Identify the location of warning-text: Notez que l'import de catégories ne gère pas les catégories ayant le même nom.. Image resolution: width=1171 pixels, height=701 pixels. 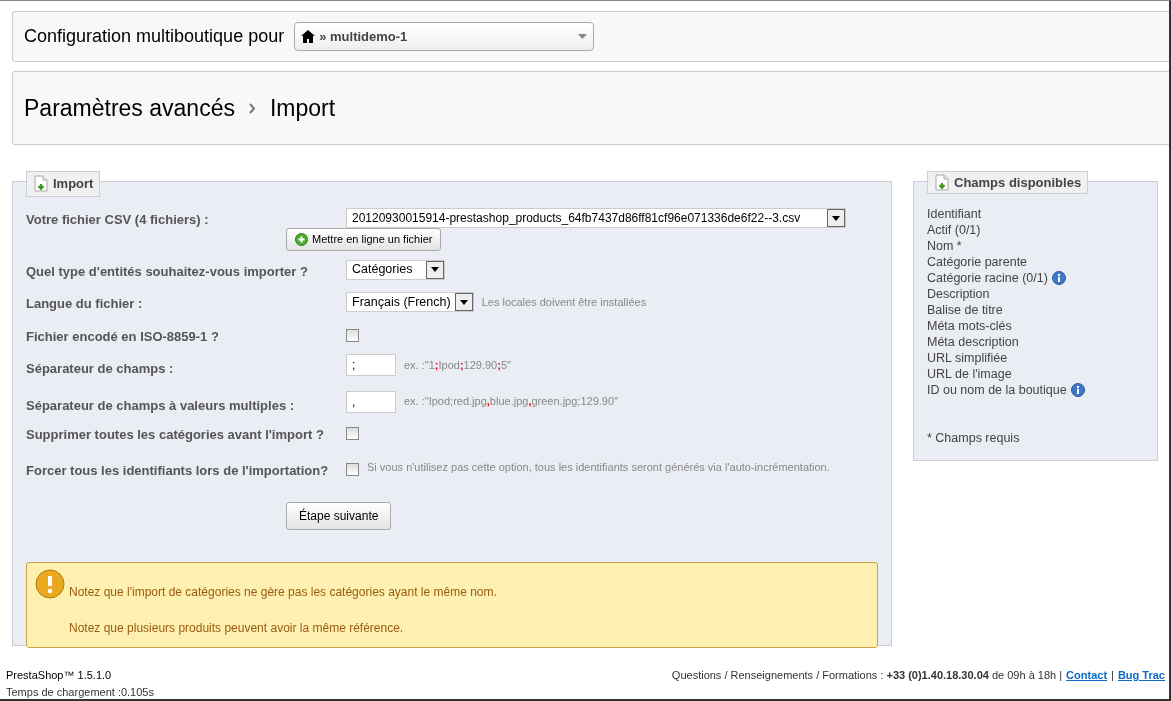
(283, 592).